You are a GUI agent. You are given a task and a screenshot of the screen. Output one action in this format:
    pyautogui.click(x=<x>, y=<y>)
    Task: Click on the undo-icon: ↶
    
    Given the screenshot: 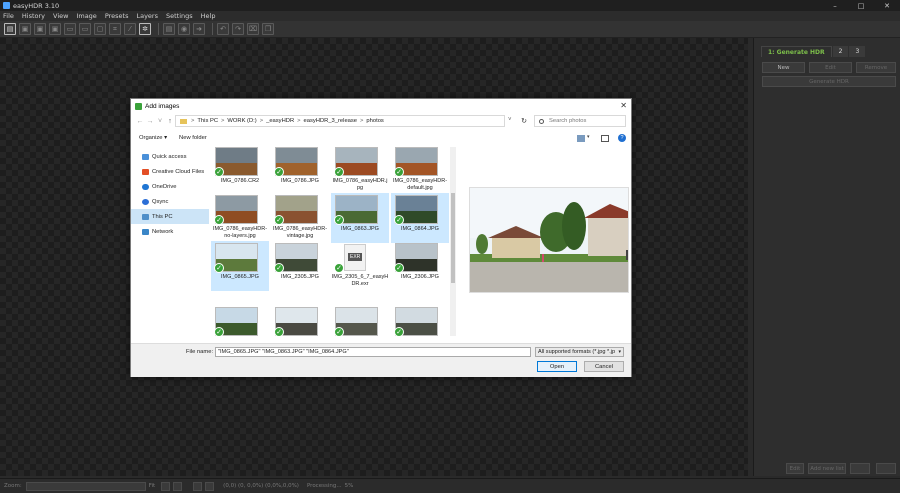 What is the action you would take?
    pyautogui.click(x=223, y=29)
    